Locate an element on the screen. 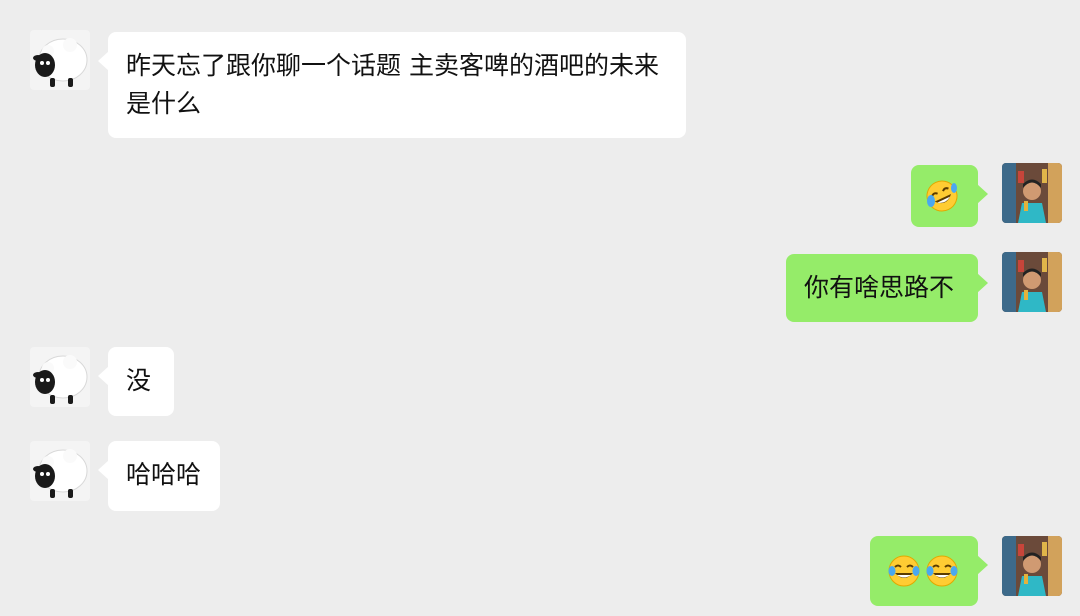 Image resolution: width=1080 pixels, height=616 pixels. message-text: 昨天忘了跟你聊一个话题 主卖客啤的酒吧的未来是什么 is located at coordinates (392, 84).